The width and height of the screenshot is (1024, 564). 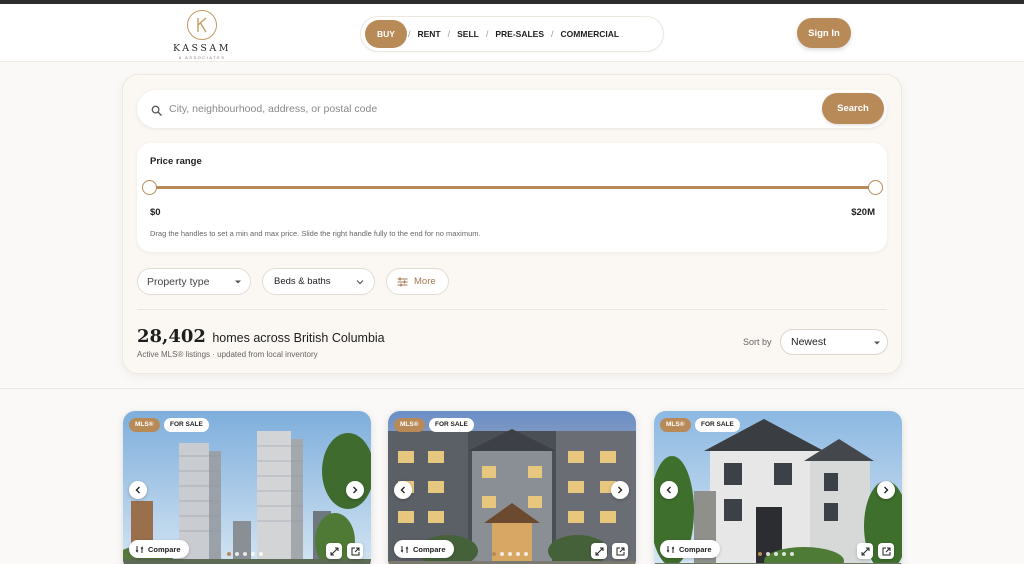 I want to click on logo-mark-icon, so click(x=202, y=25).